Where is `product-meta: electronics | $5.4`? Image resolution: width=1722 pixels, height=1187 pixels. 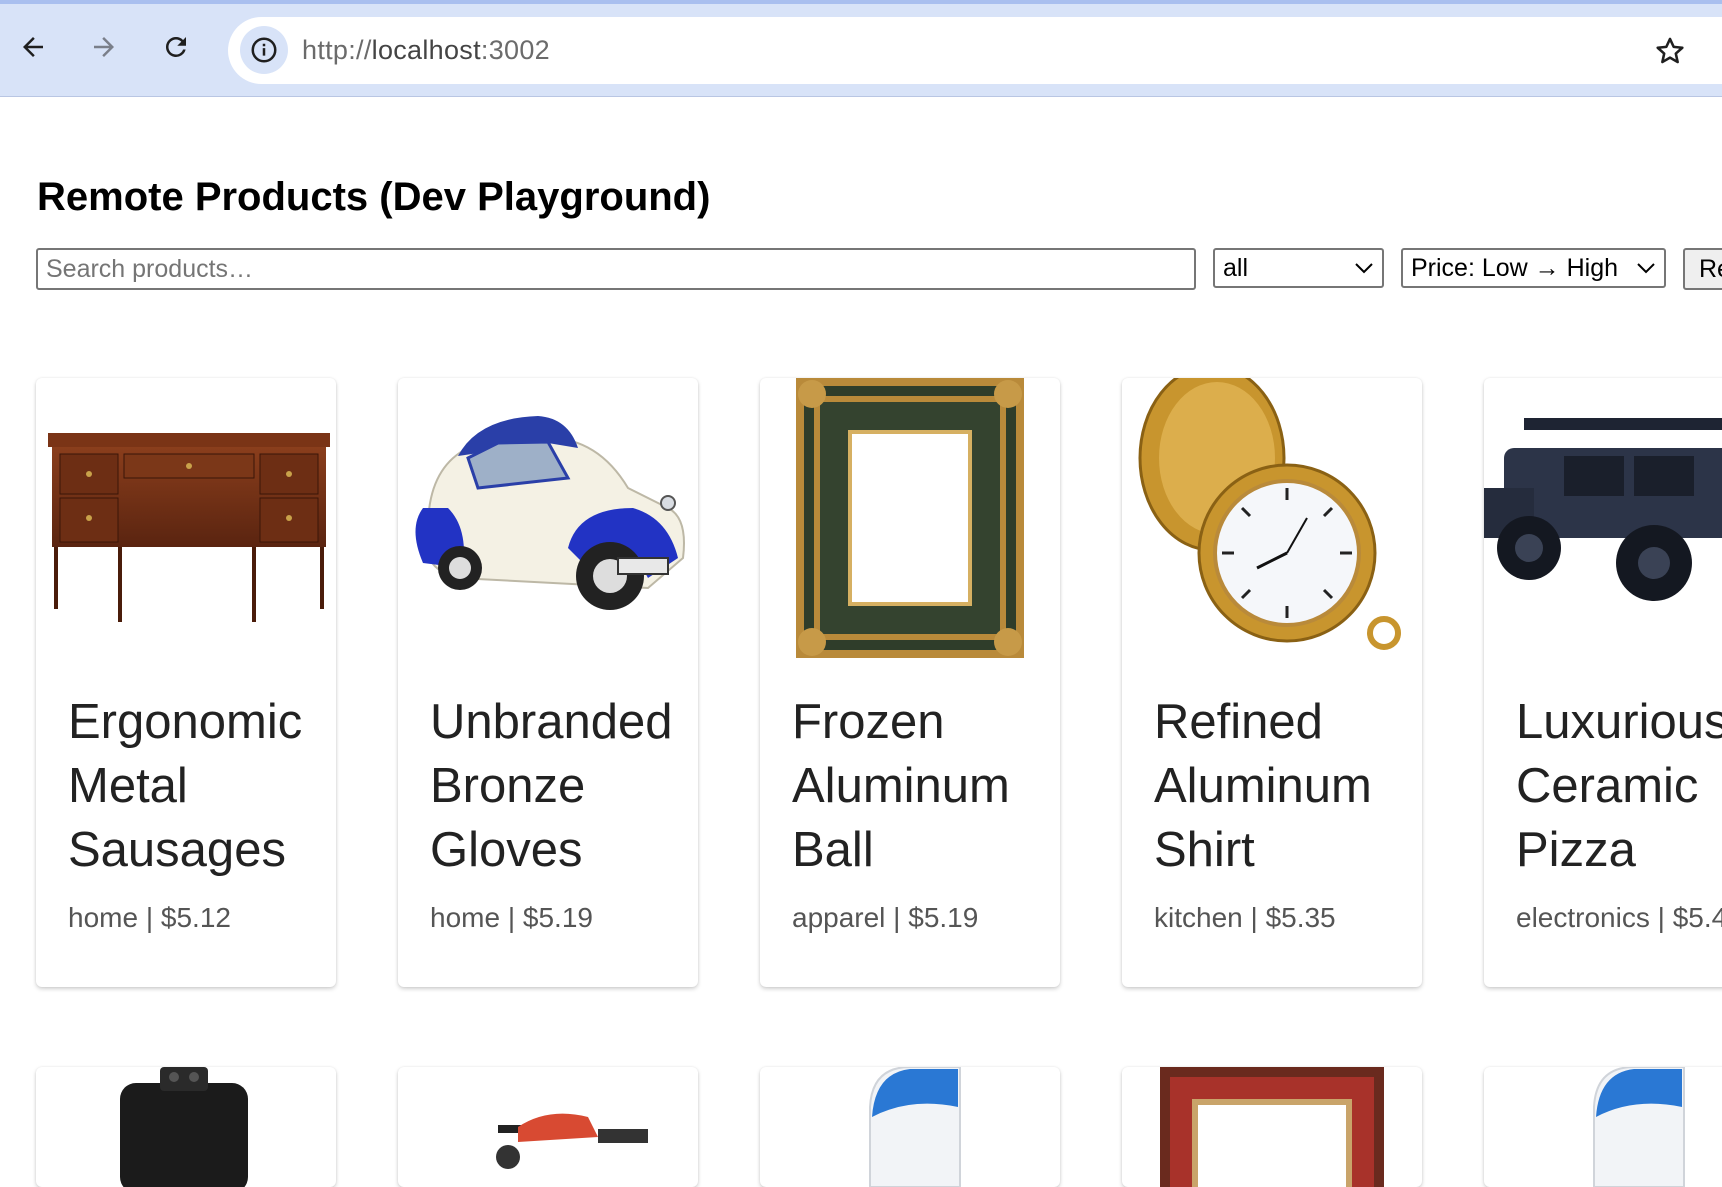 product-meta: electronics | $5.4 is located at coordinates (1619, 918).